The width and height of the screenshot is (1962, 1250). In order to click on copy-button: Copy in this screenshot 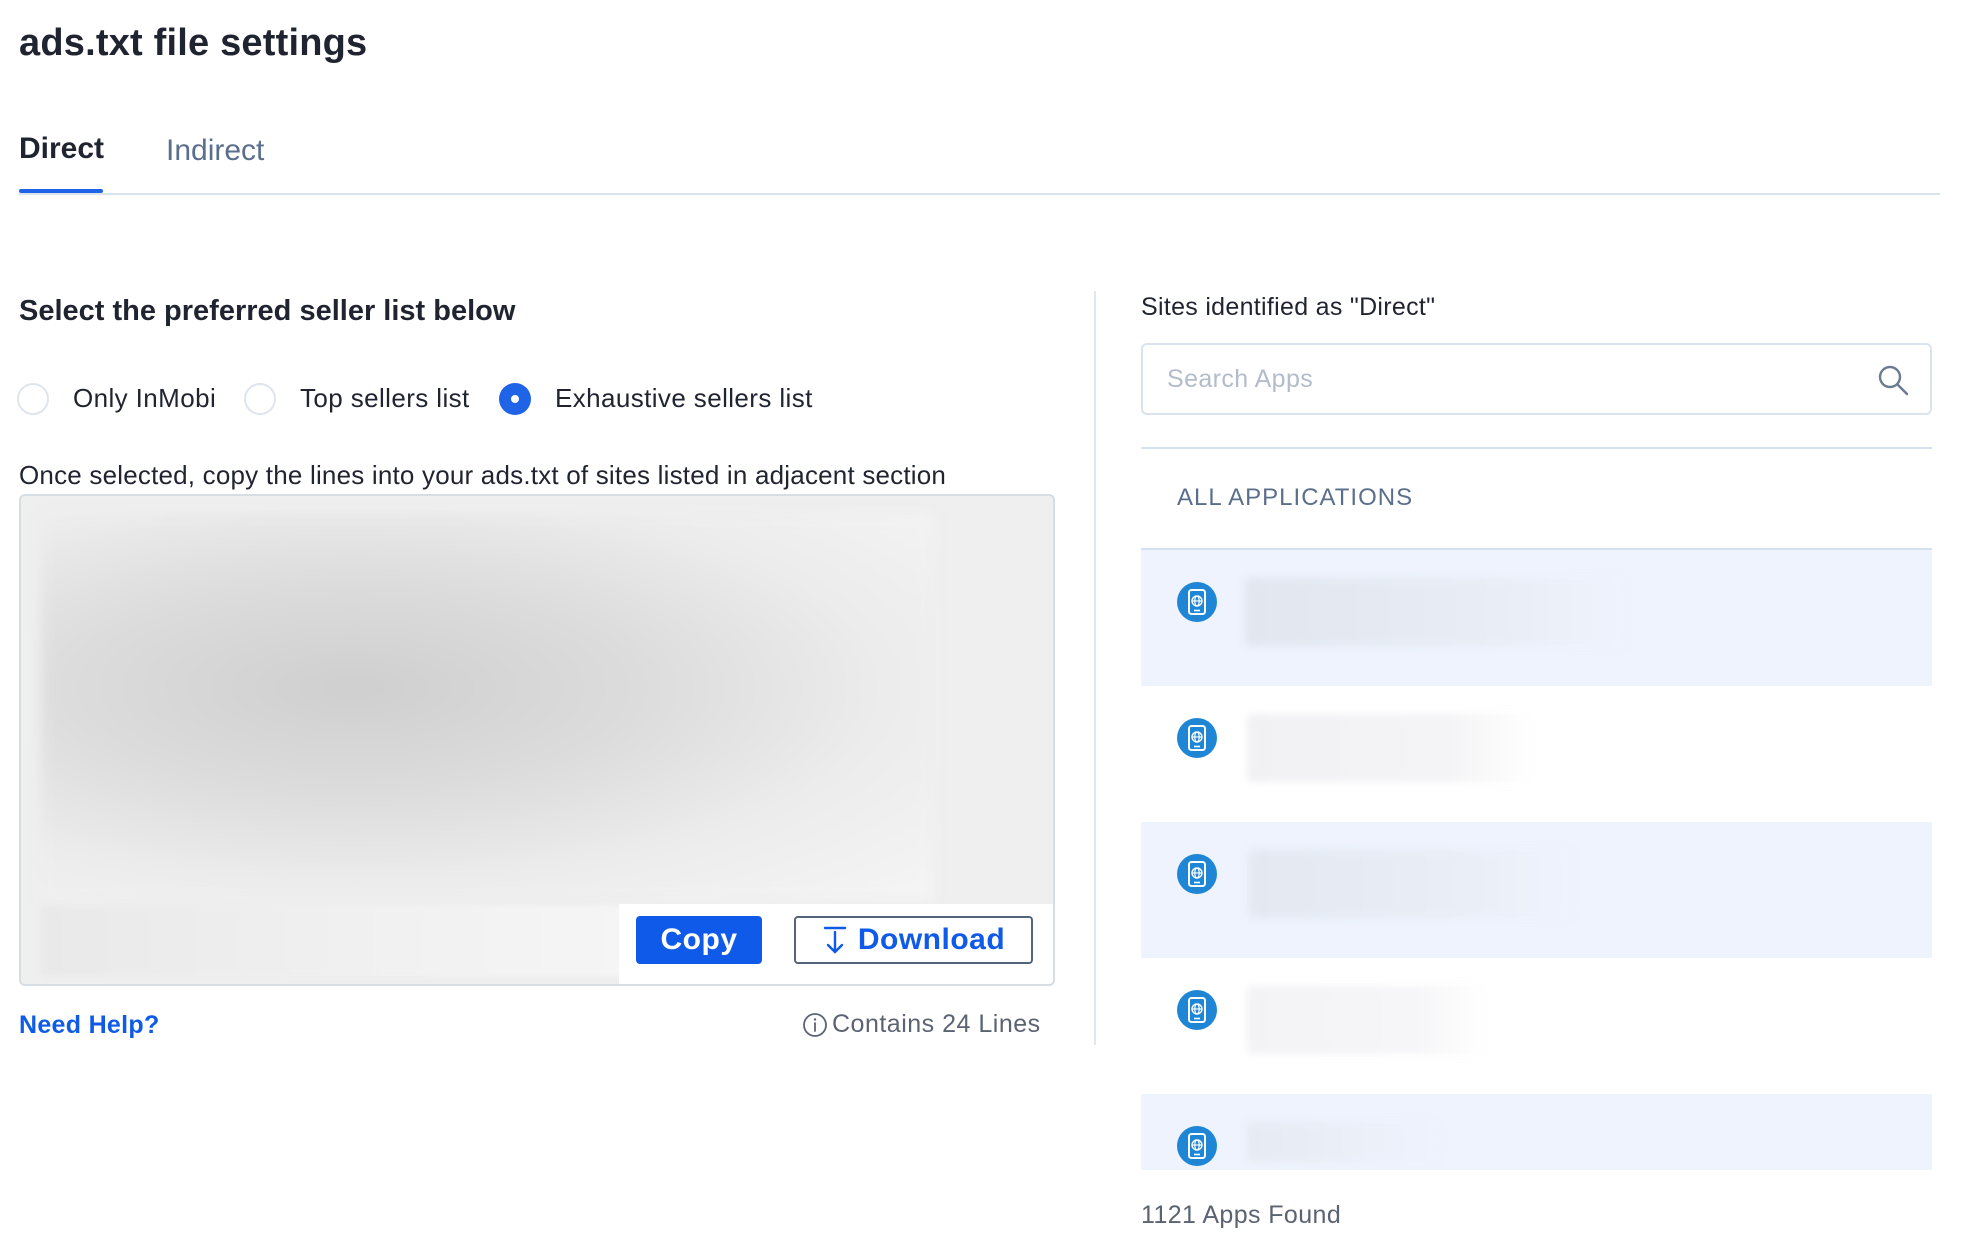, I will do `click(699, 940)`.